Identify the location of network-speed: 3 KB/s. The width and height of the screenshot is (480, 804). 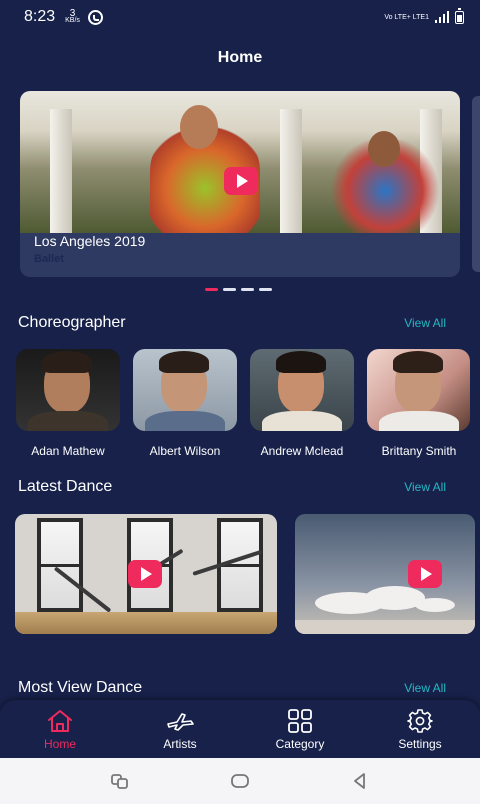
(72, 16).